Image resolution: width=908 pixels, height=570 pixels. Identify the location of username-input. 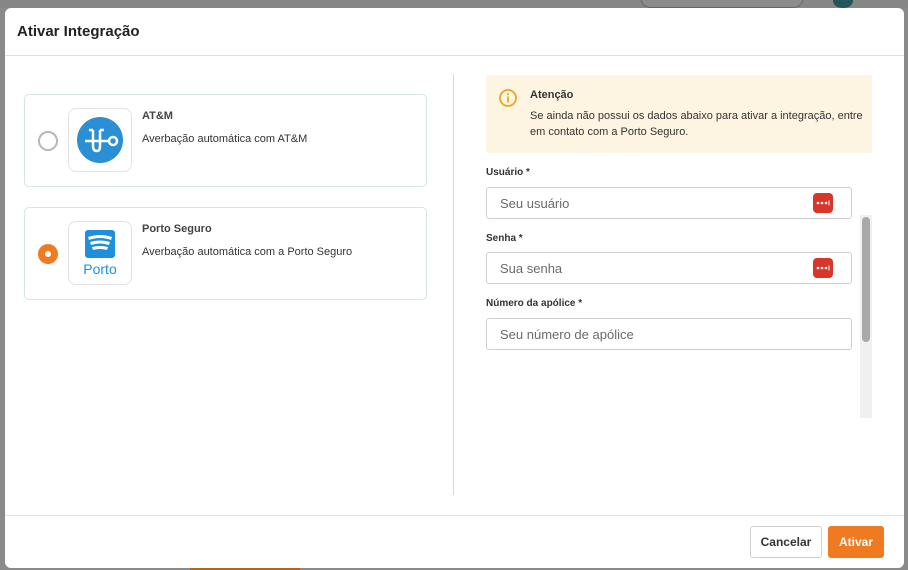
(669, 203).